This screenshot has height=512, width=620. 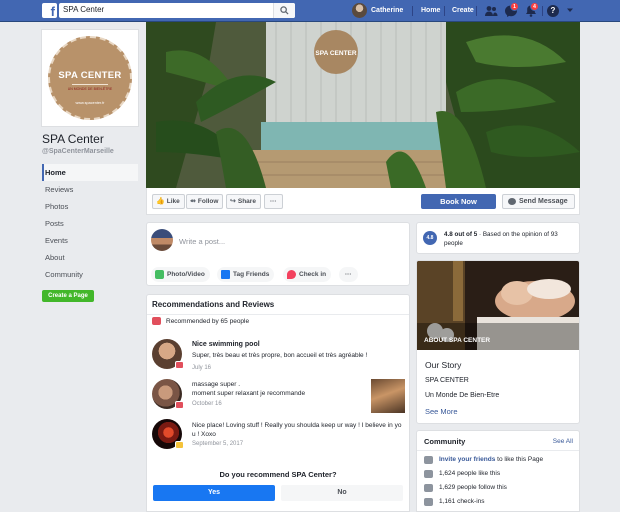 I want to click on follow-icon, so click(x=428, y=488).